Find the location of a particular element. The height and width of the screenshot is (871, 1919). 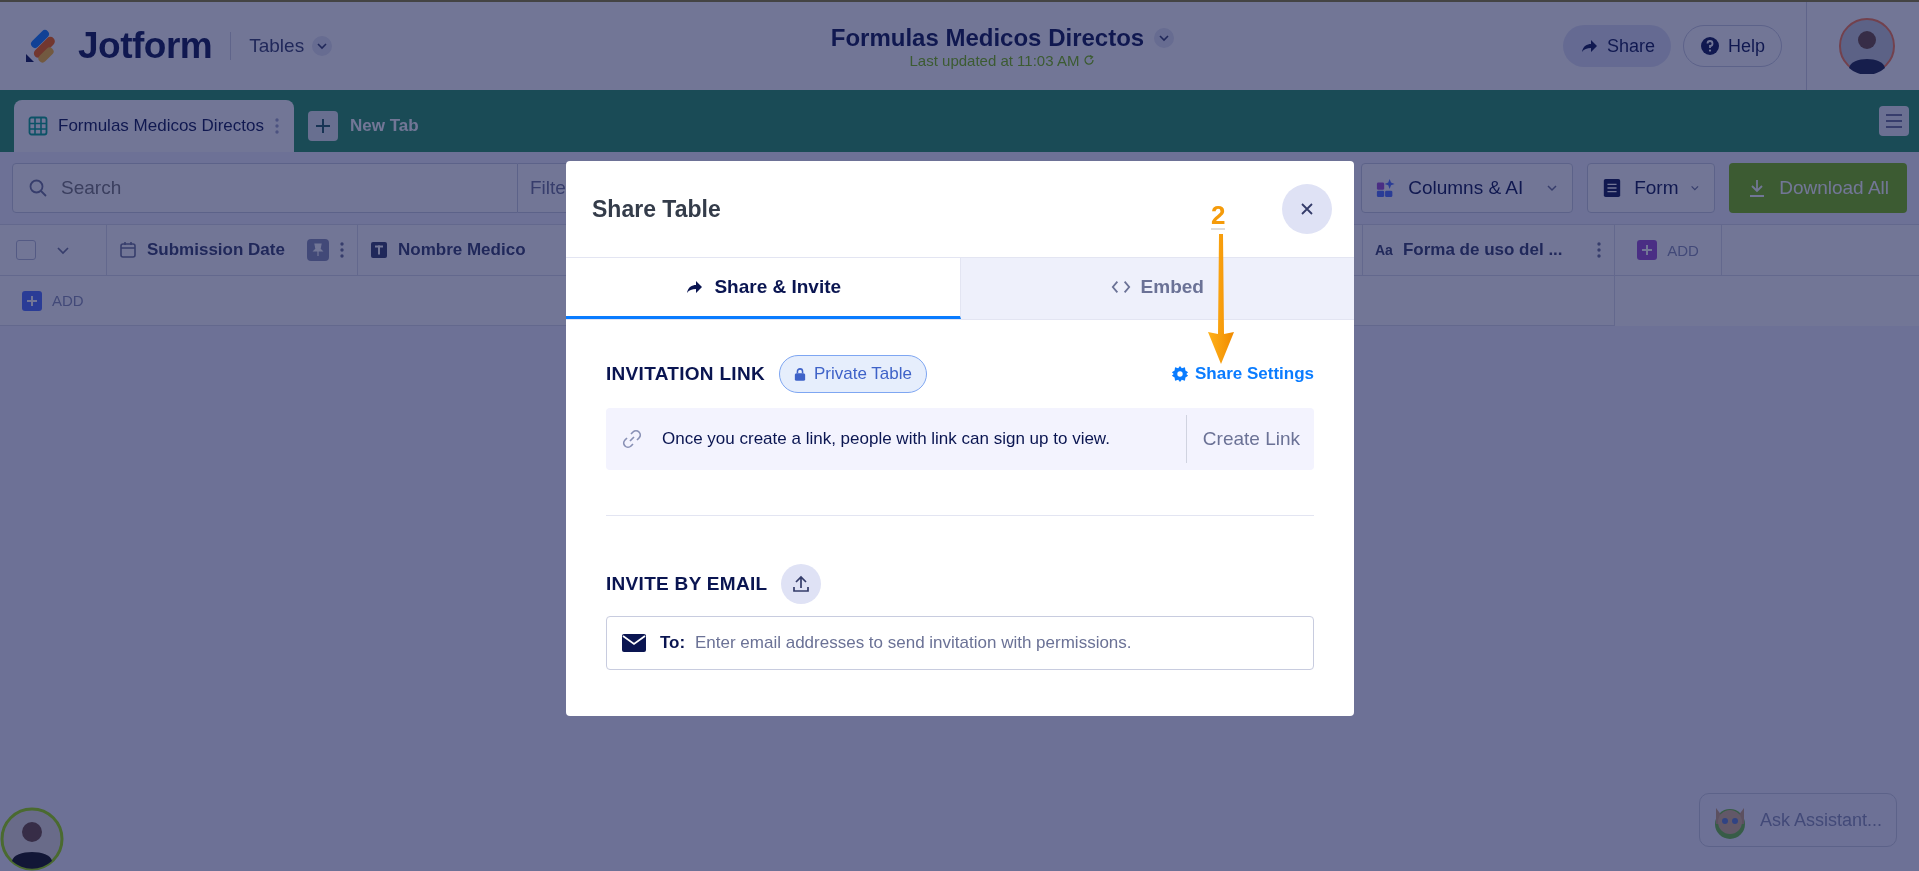

upload-icon is located at coordinates (801, 584).